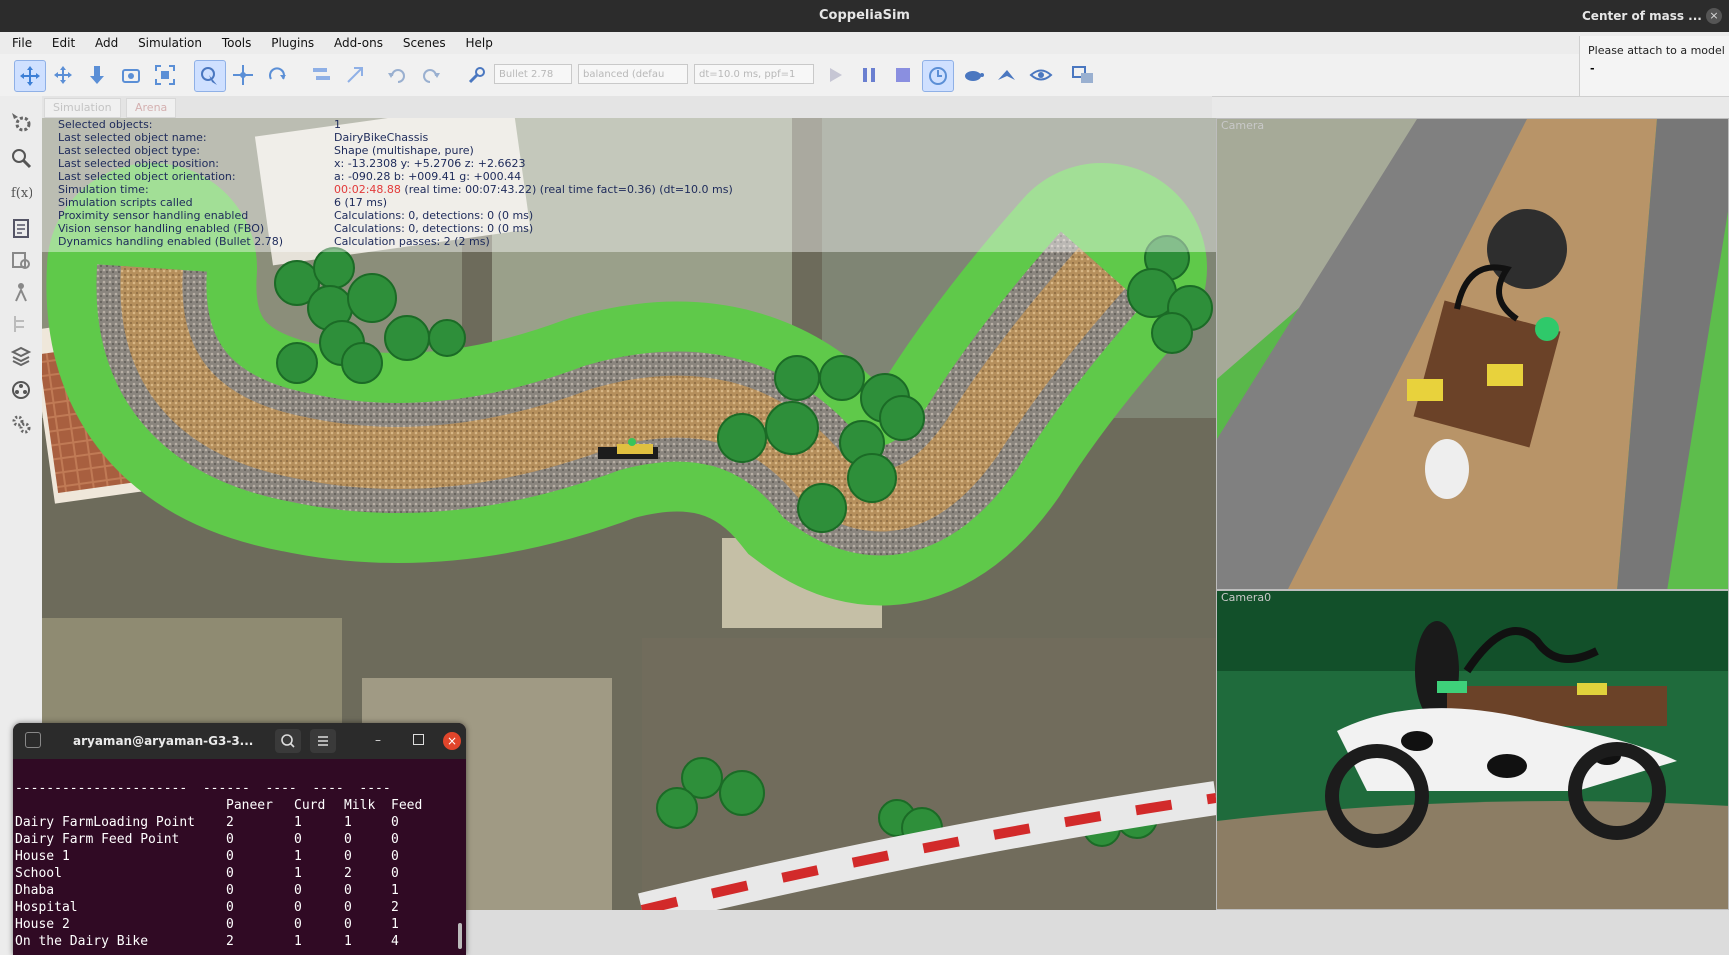 This screenshot has height=955, width=1729. What do you see at coordinates (151, 108) in the screenshot?
I see `tab-arena: Arena` at bounding box center [151, 108].